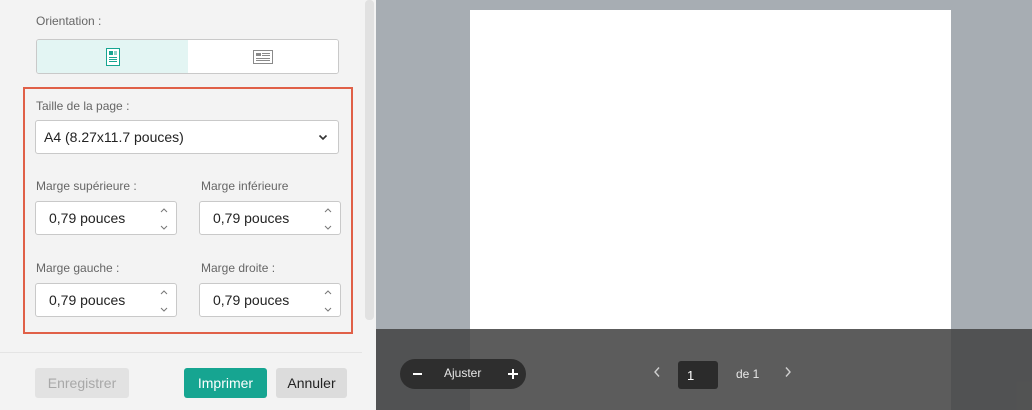  I want to click on page-number-input: 1, so click(698, 375).